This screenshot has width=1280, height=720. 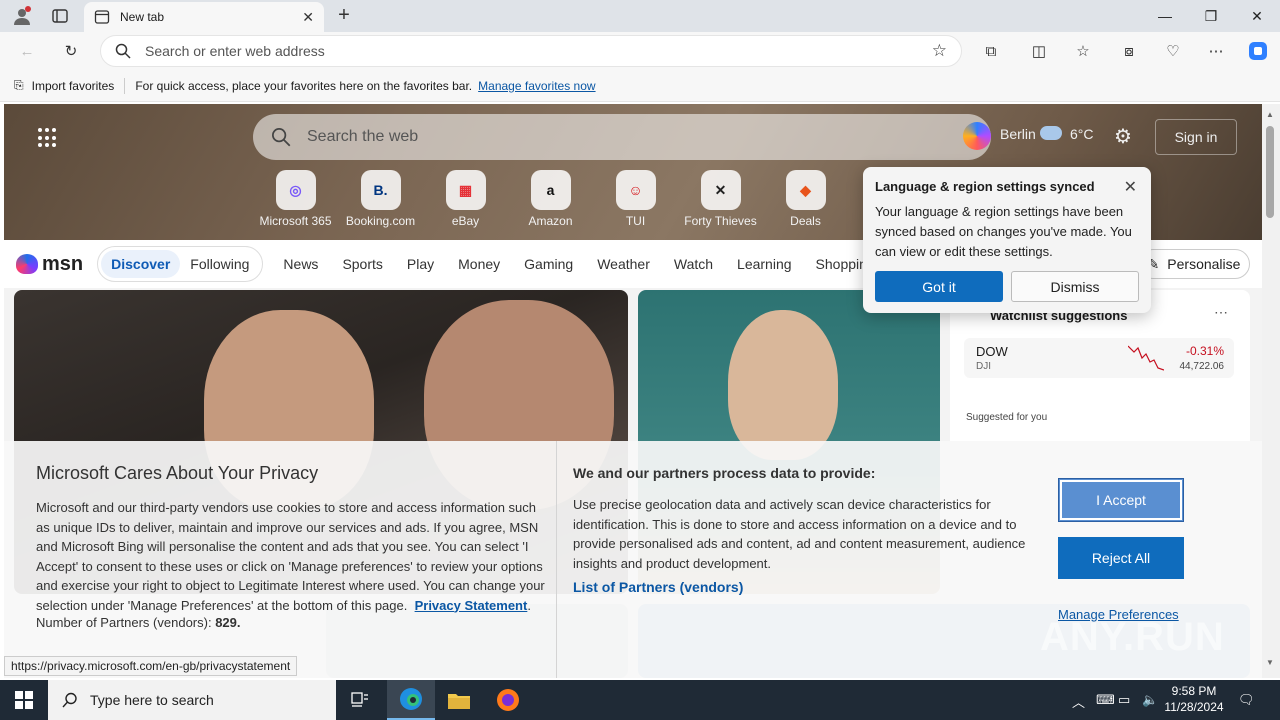 I want to click on partners-count-line: Number of Partners (vendors): 829., so click(x=291, y=622).